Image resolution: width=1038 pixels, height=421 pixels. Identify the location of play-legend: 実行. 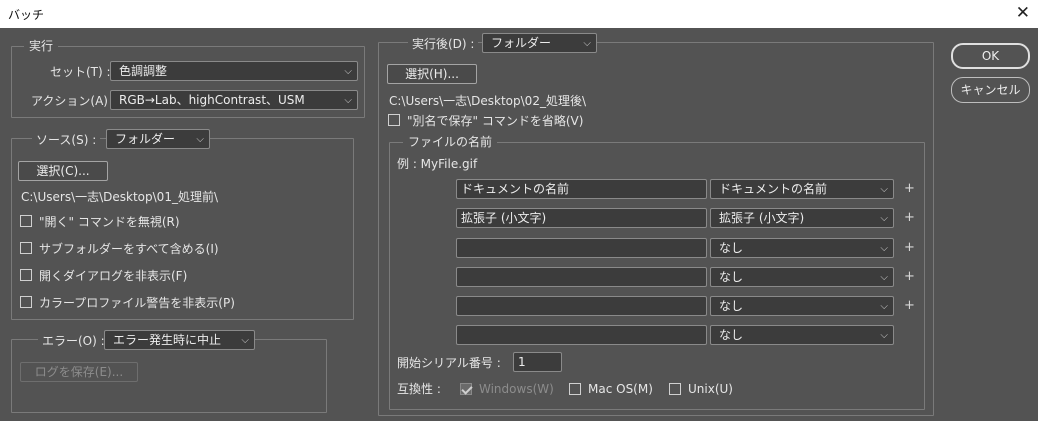
(41, 46).